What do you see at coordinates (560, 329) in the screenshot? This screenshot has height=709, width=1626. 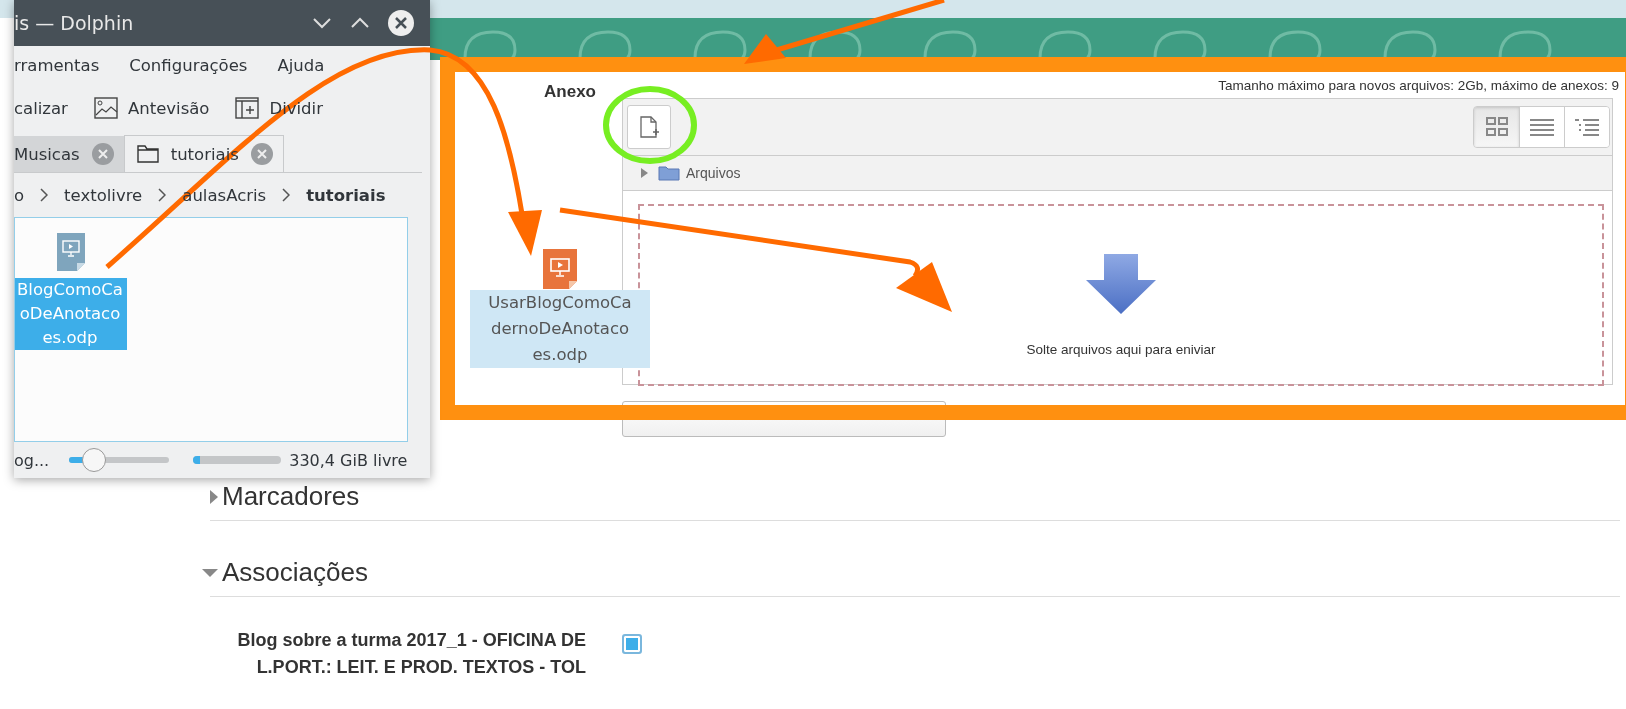 I see `dragged-file-name: UsarBlogComoCa dernoDeAnotaco es.odp` at bounding box center [560, 329].